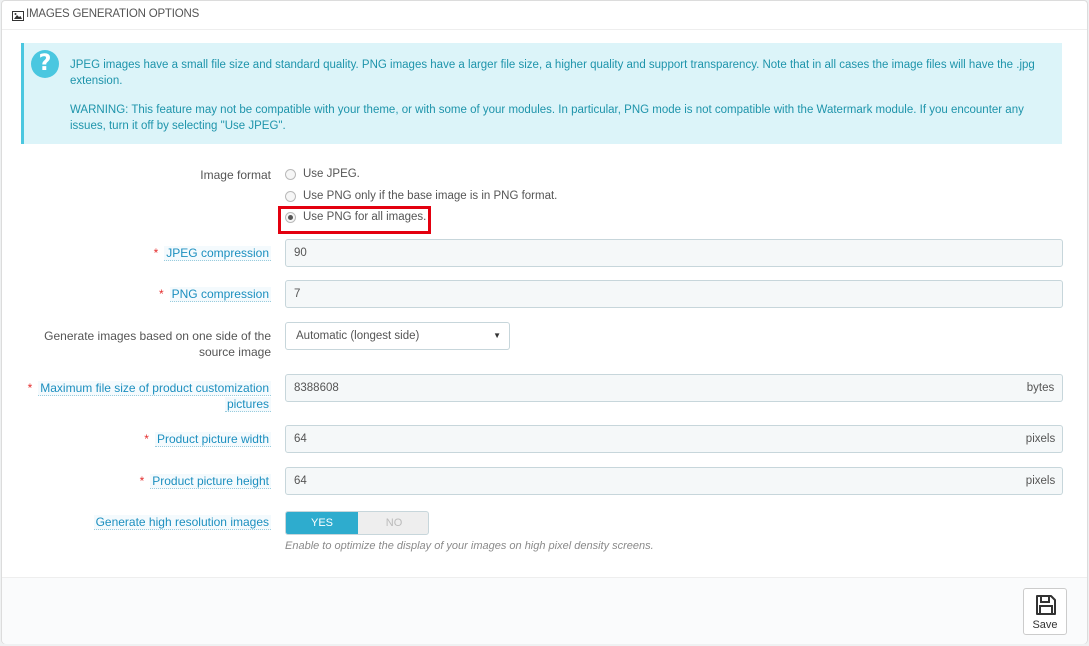 Image resolution: width=1089 pixels, height=646 pixels. Describe the element at coordinates (235, 175) in the screenshot. I see `image-format-label: Image format` at that location.